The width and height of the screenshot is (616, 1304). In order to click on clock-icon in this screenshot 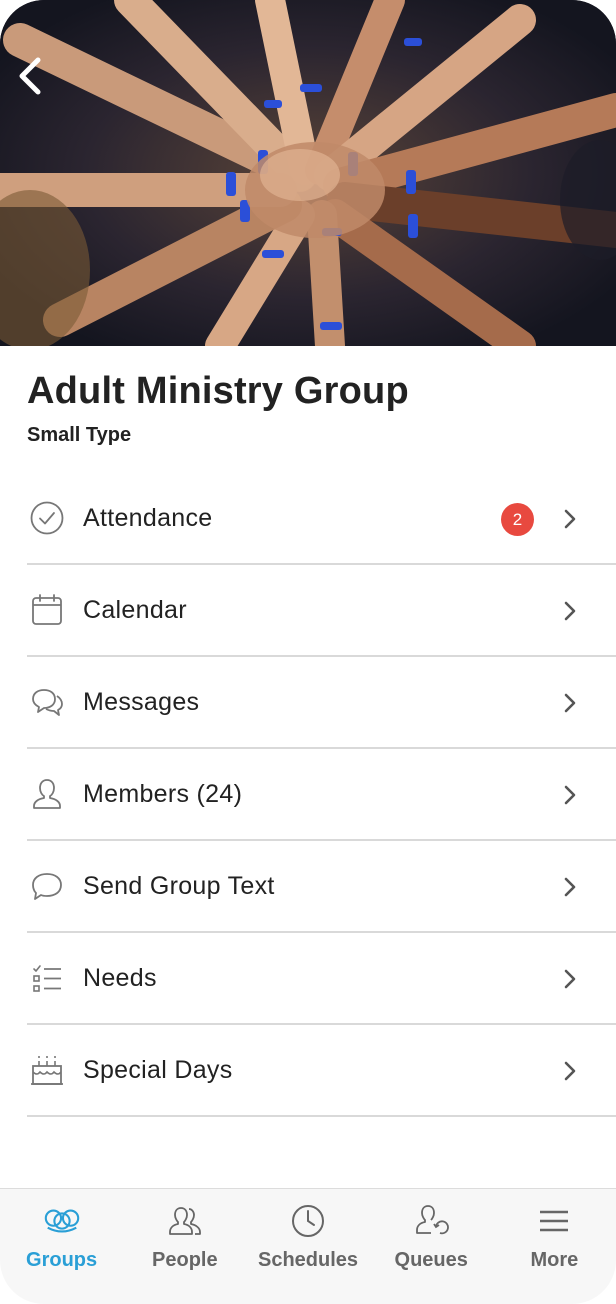, I will do `click(308, 1221)`.